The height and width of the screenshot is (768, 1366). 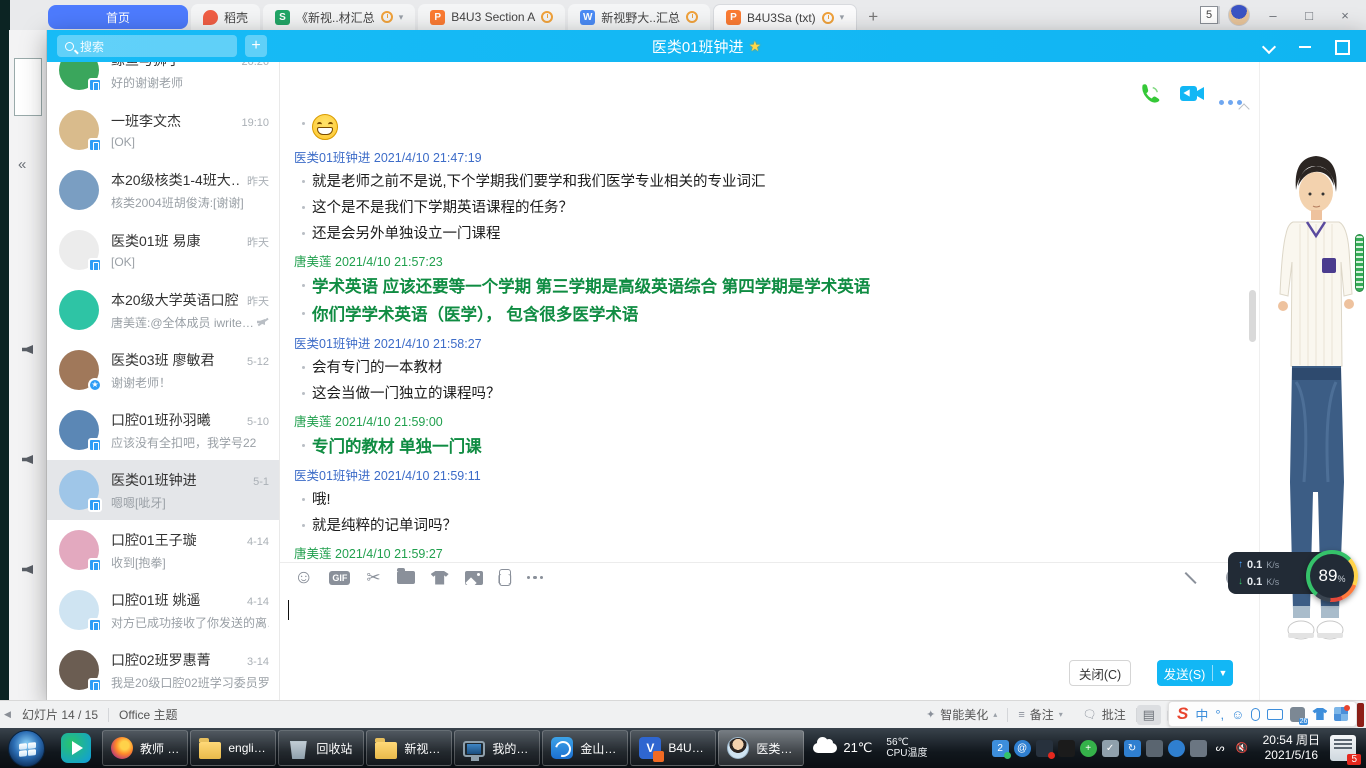 What do you see at coordinates (1252, 316) in the screenshot?
I see `chat-scrollbar` at bounding box center [1252, 316].